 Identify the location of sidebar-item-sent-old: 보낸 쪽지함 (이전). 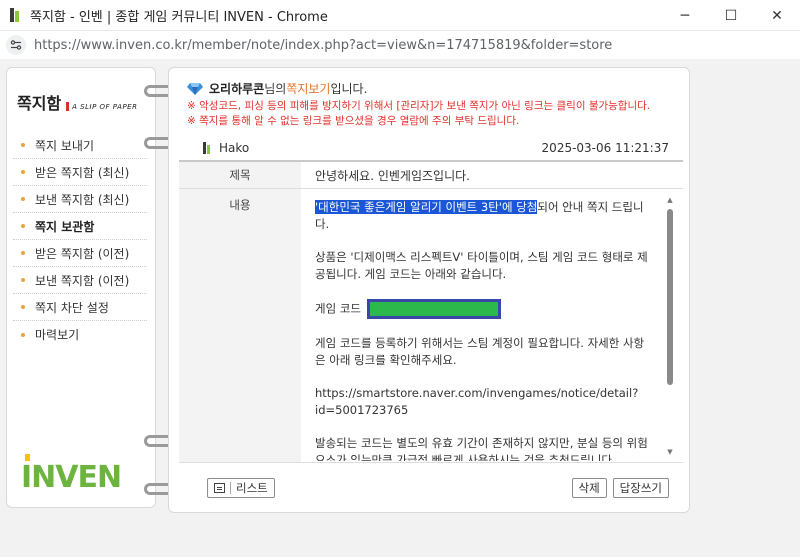
(80, 280).